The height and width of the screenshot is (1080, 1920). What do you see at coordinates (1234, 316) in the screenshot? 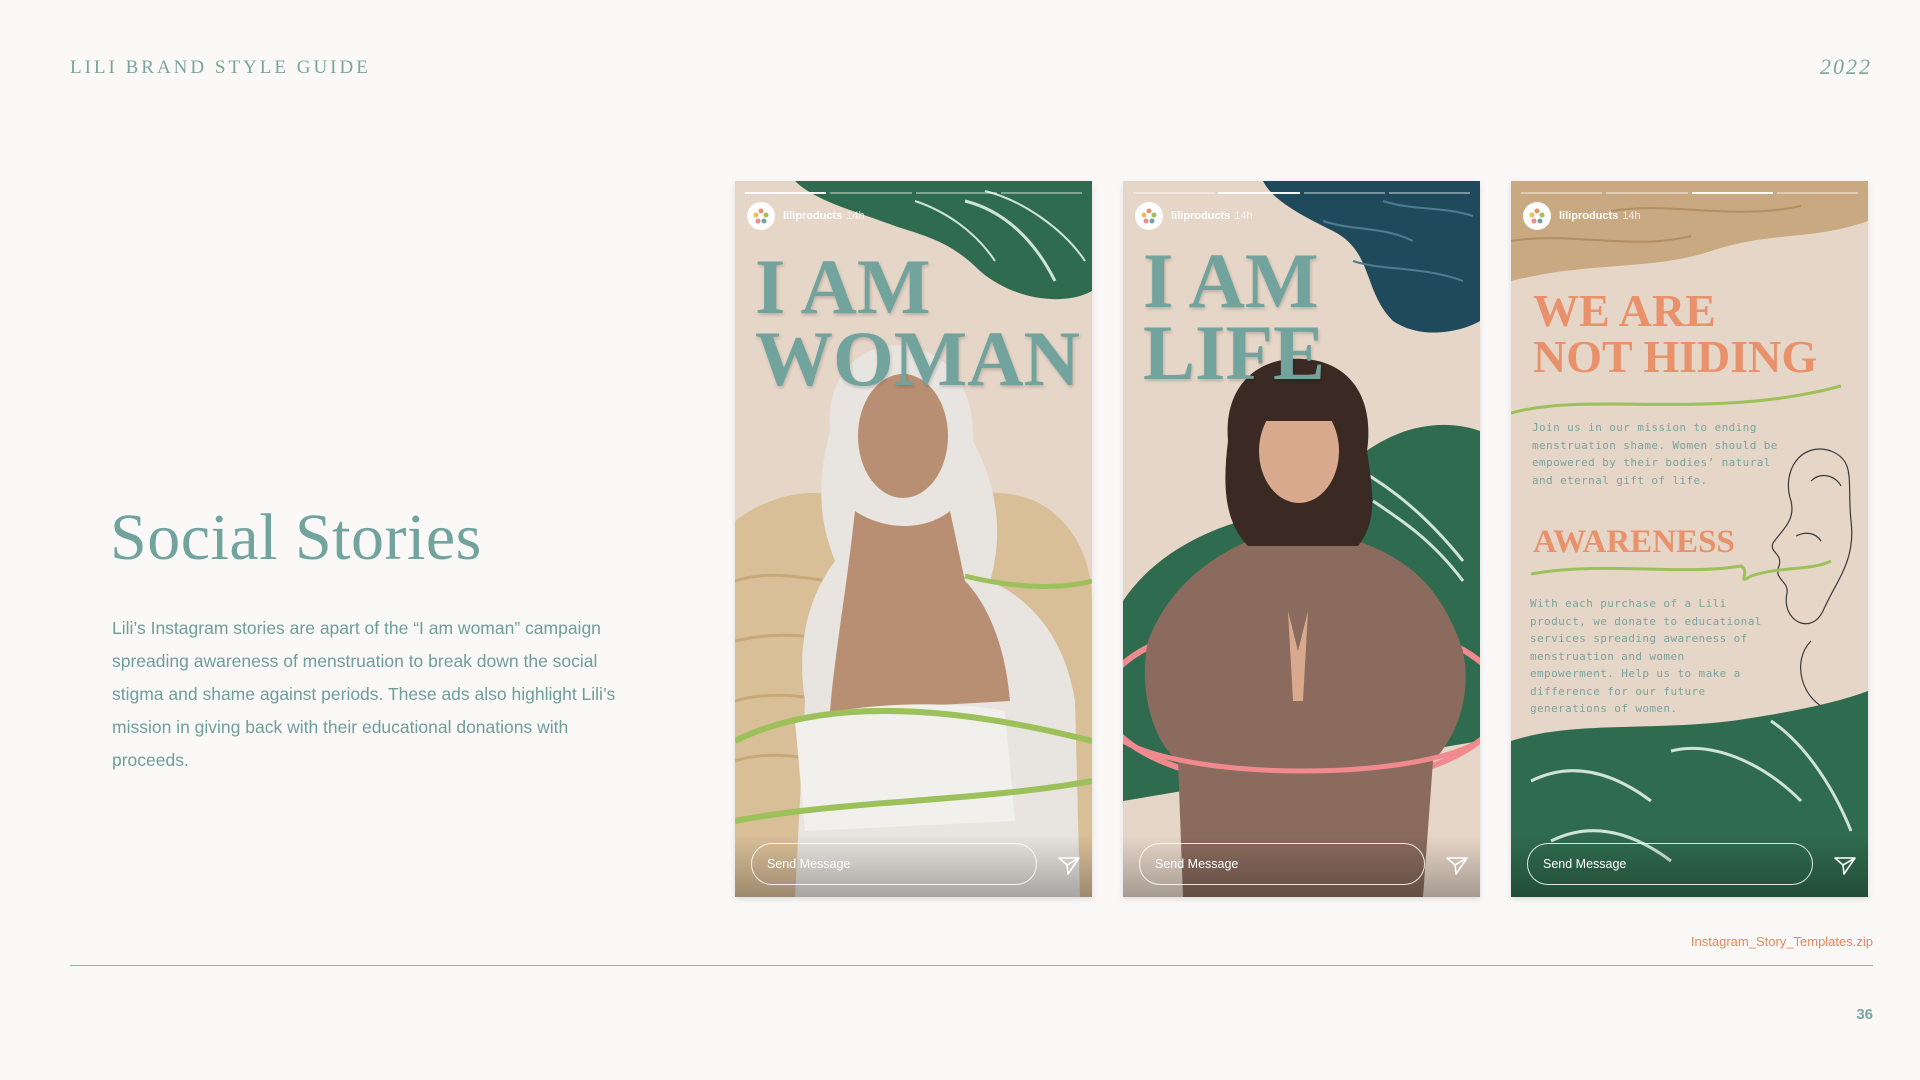
I see `story-headline: I AM LIFE` at bounding box center [1234, 316].